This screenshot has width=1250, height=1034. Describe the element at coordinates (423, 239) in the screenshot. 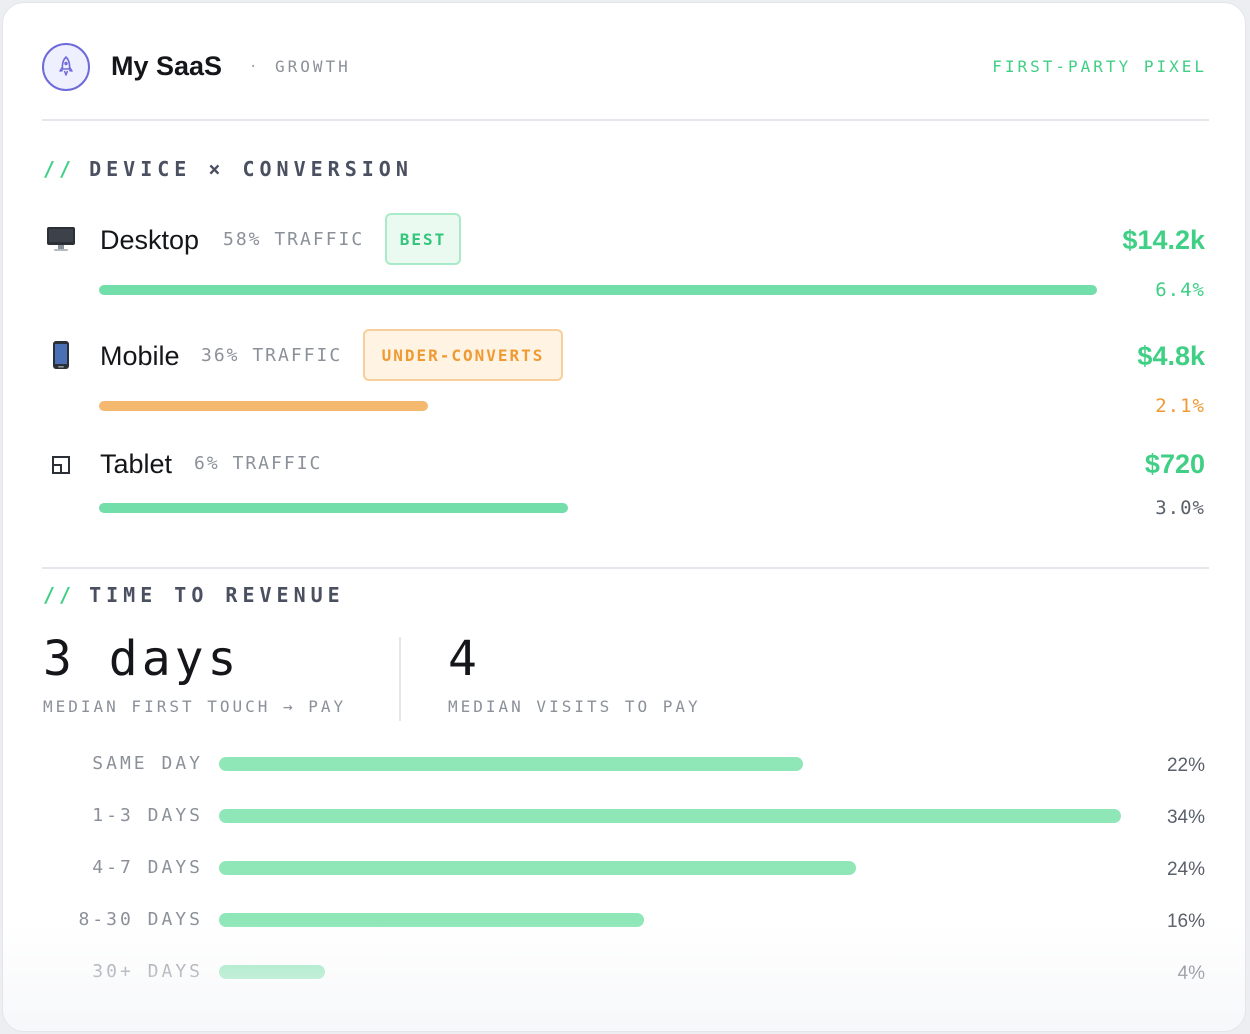

I see `best-badge: BEST` at that location.